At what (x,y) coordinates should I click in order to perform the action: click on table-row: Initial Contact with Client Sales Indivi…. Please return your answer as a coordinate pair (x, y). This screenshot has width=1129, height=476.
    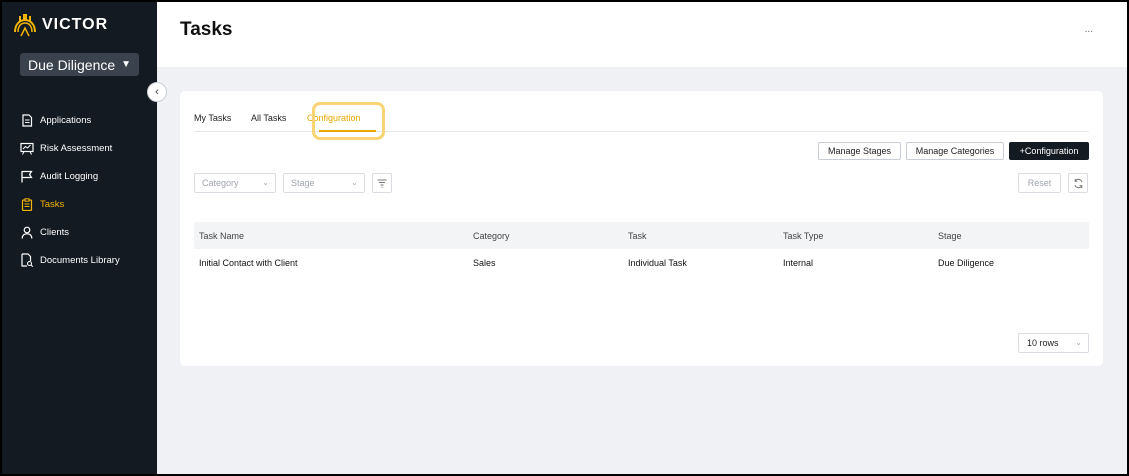
    Looking at the image, I should click on (641, 263).